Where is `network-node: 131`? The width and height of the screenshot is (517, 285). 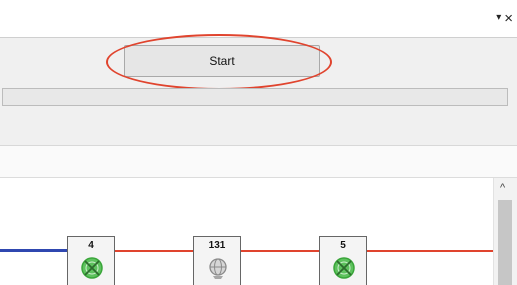
network-node: 131 is located at coordinates (217, 260).